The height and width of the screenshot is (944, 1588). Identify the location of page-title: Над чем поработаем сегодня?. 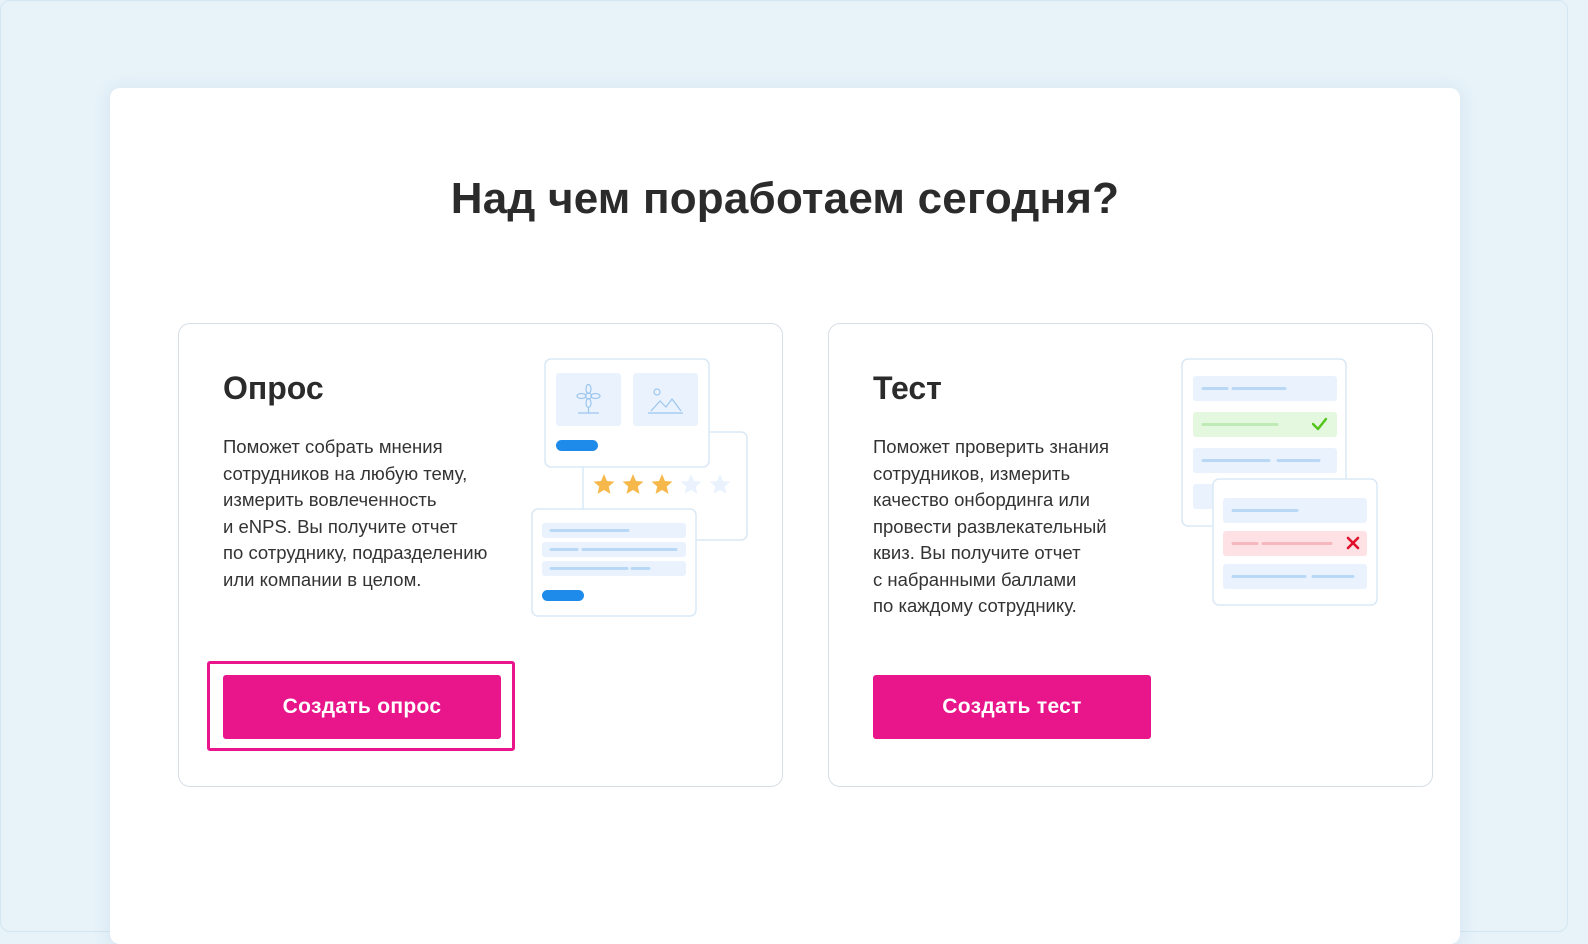
(785, 198).